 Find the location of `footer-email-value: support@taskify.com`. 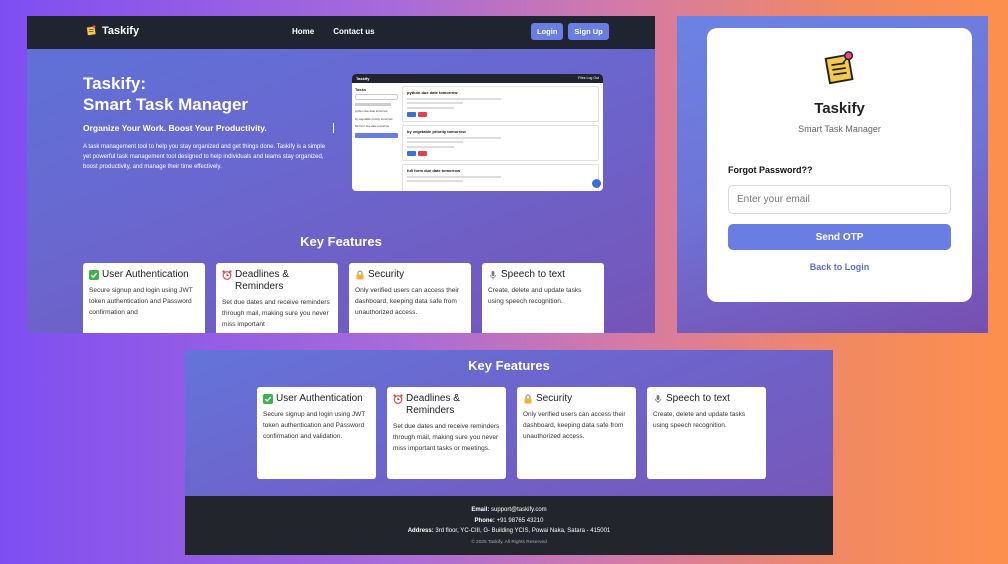

footer-email-value: support@taskify.com is located at coordinates (519, 510).